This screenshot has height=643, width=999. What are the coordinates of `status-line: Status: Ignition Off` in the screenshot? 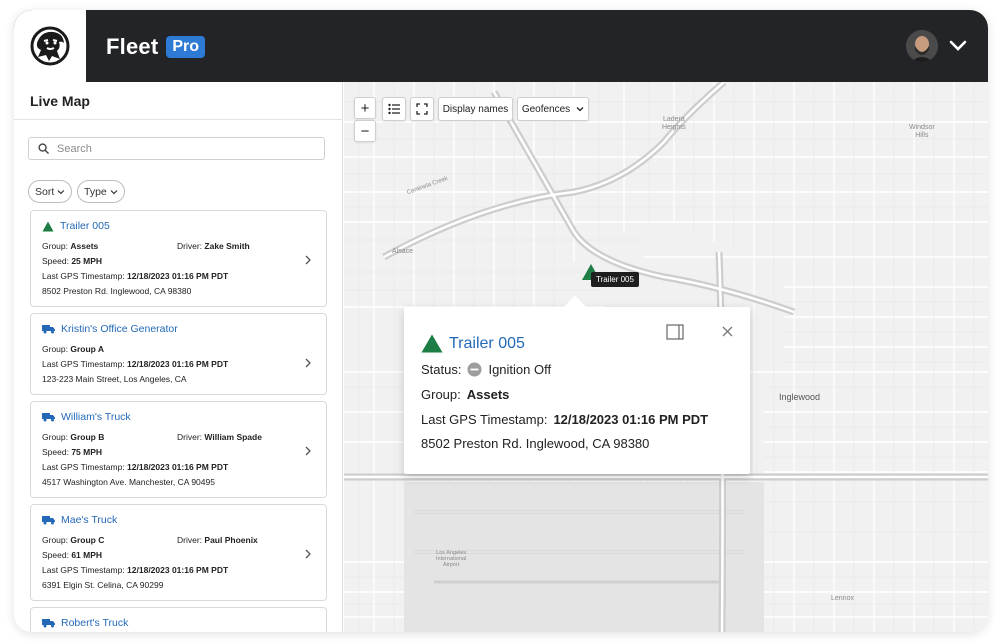 It's located at (486, 369).